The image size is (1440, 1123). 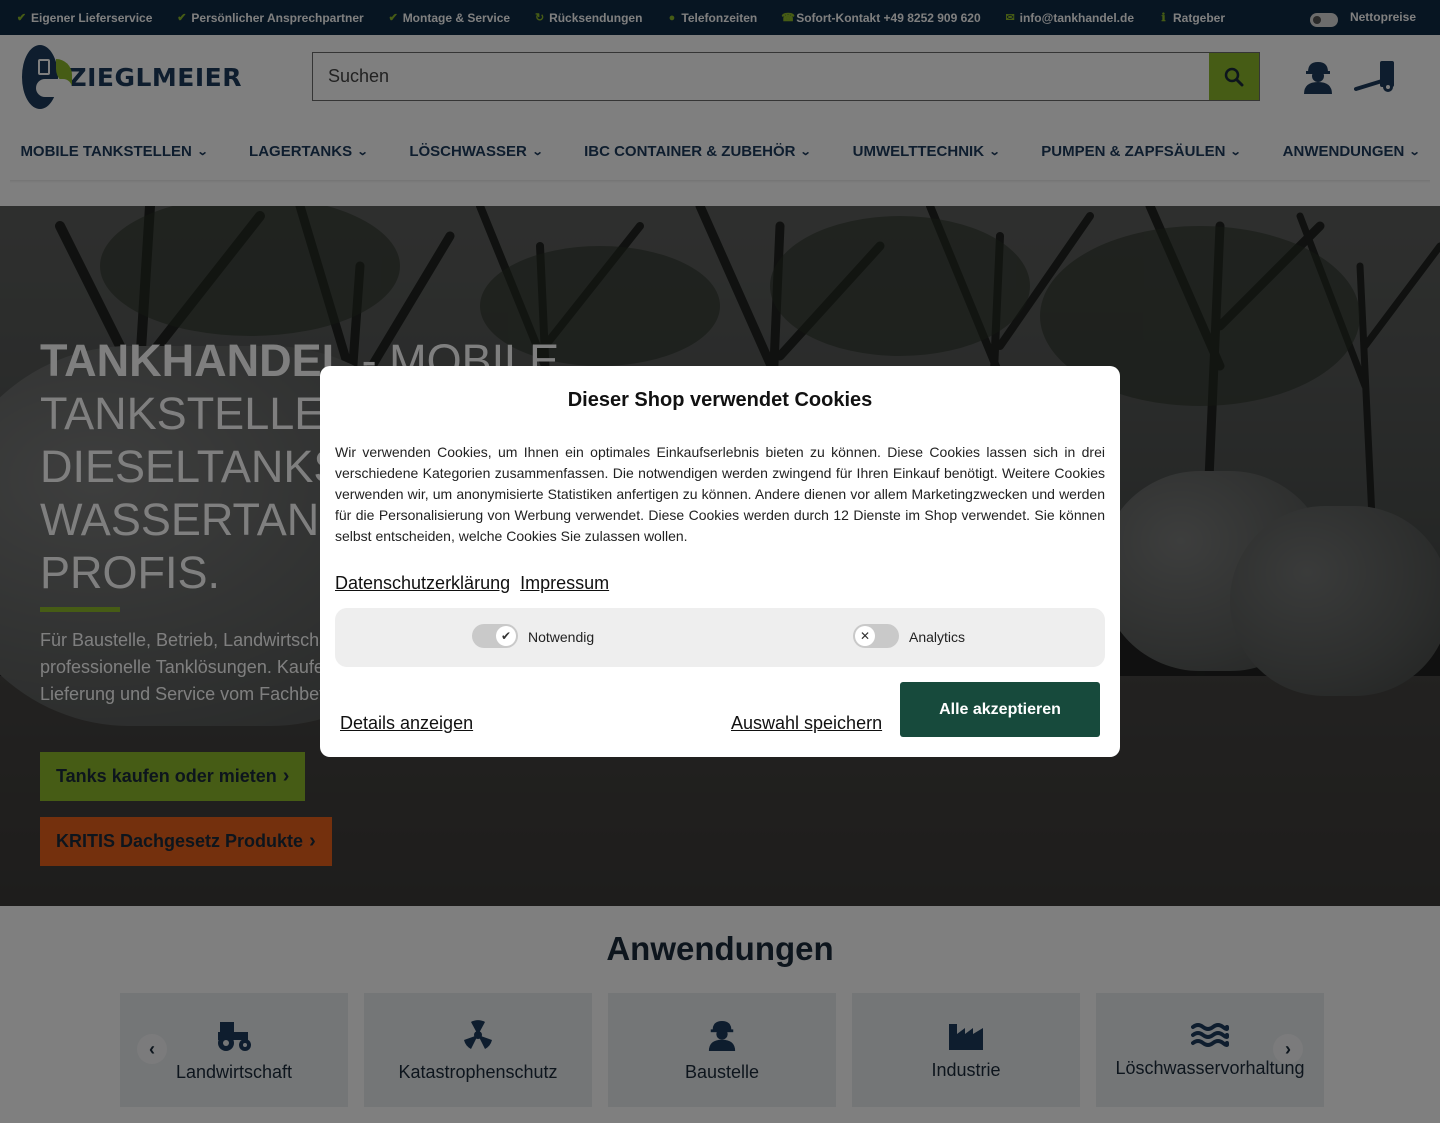 What do you see at coordinates (406, 723) in the screenshot?
I see `show-details-link: Details anzeigen` at bounding box center [406, 723].